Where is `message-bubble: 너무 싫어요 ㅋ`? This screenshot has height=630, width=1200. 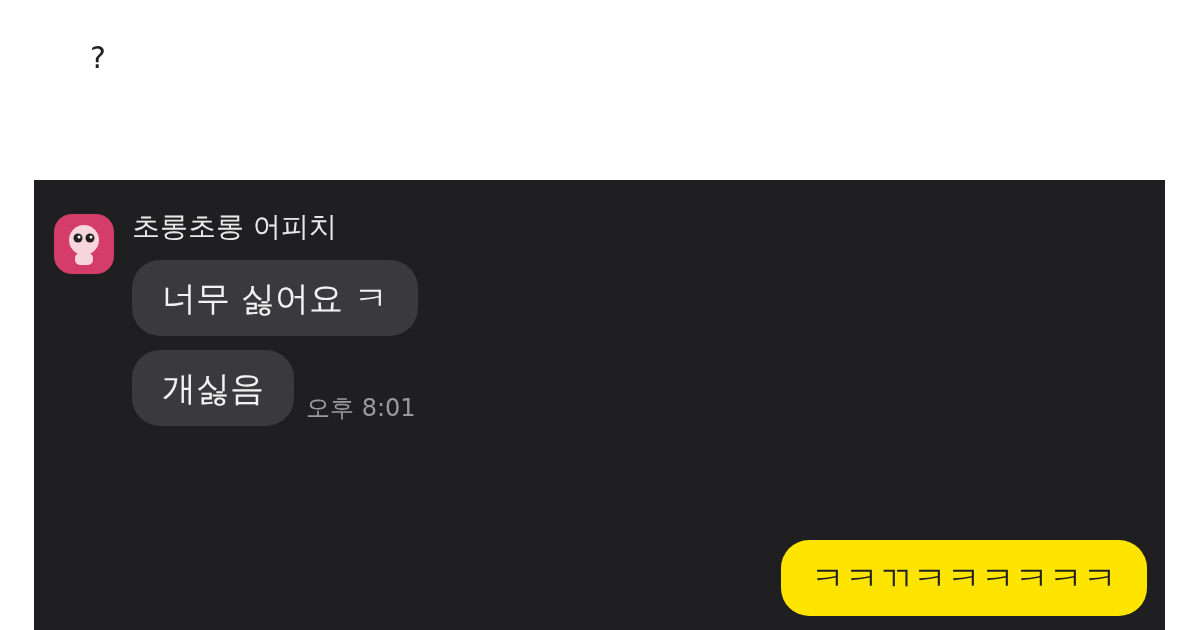
message-bubble: 너무 싫어요 ㅋ is located at coordinates (275, 298).